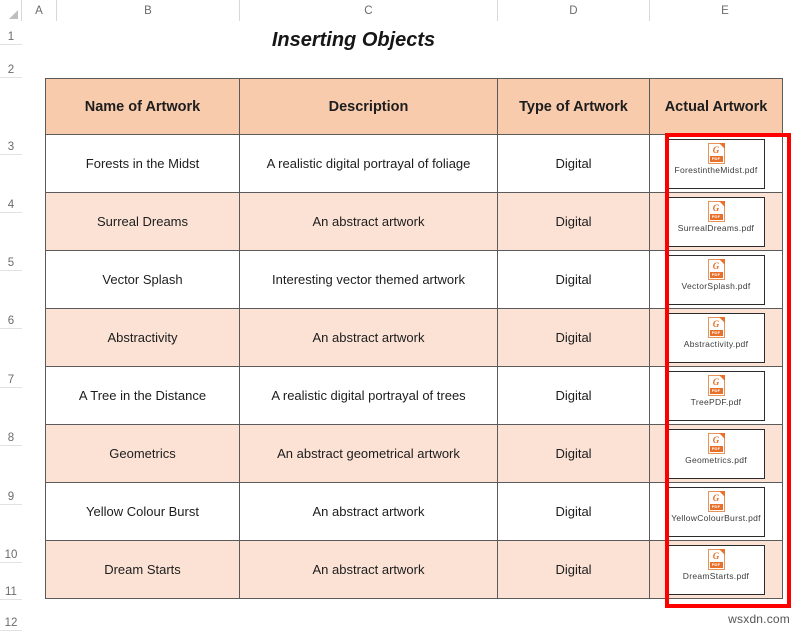  I want to click on watermark-label: wsxdn.com, so click(759, 619).